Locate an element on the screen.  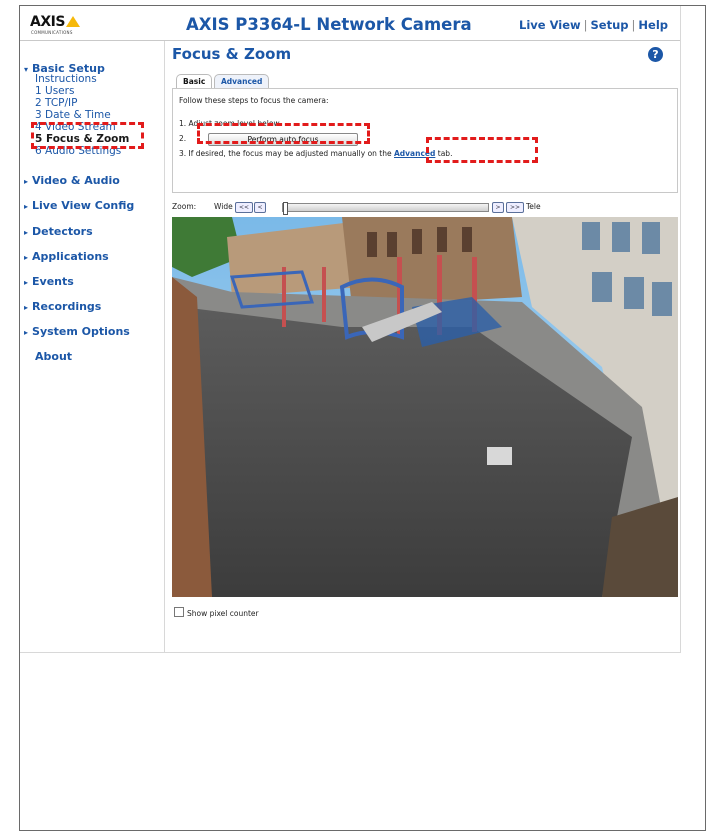
logo-text: AXIS is located at coordinates (47, 22).